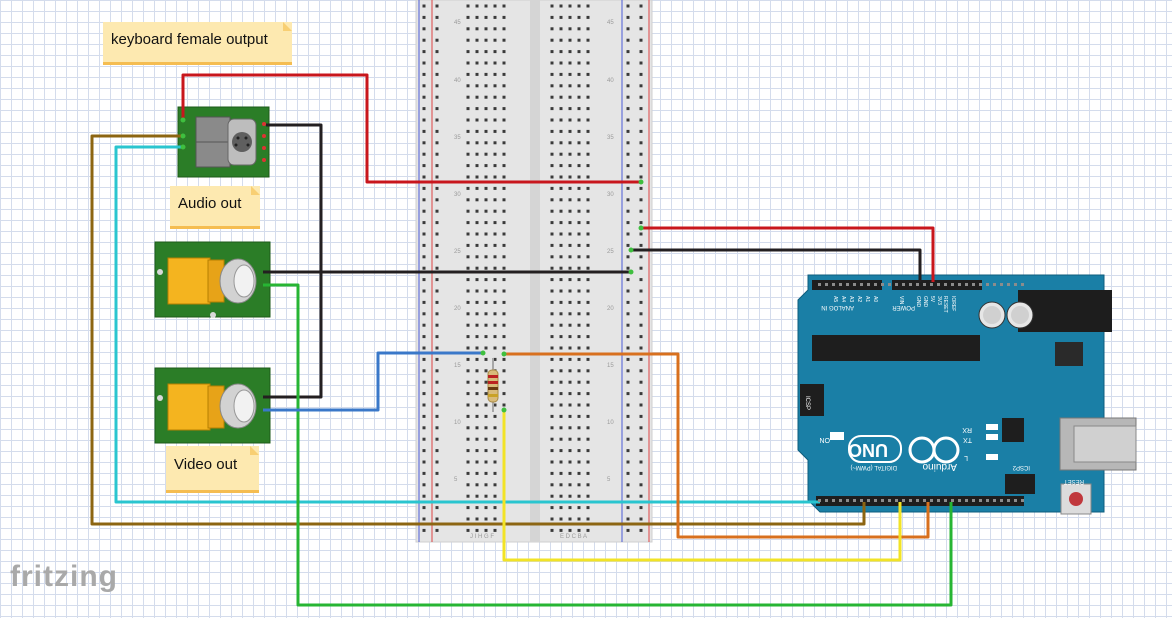 The width and height of the screenshot is (1172, 618). Describe the element at coordinates (212, 468) in the screenshot. I see `note-video: Video out` at that location.